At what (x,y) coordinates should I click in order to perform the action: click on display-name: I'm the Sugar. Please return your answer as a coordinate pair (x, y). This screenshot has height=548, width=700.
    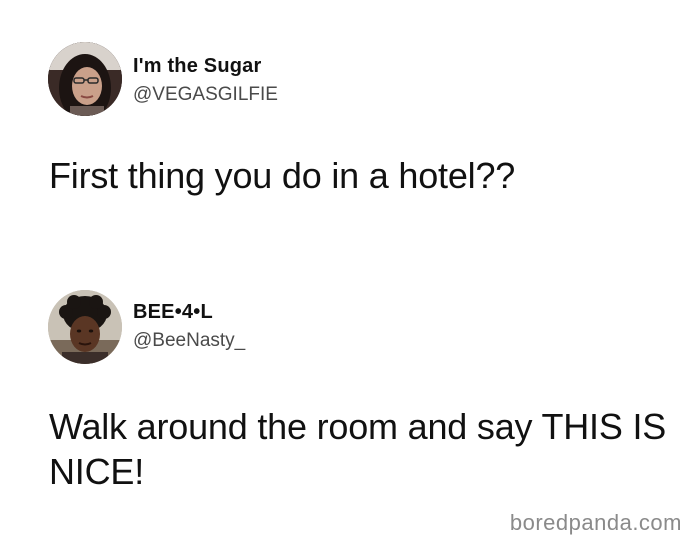
    Looking at the image, I should click on (197, 66).